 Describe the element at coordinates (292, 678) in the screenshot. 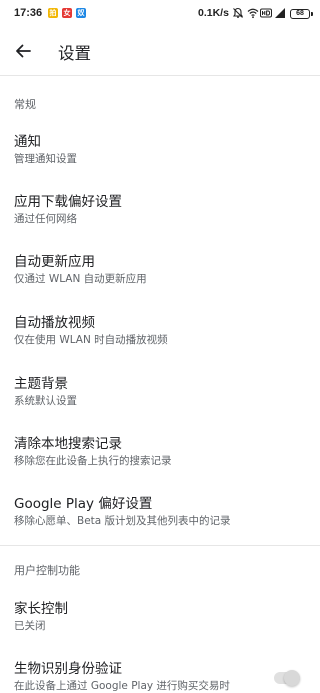

I see `toggle-thumb` at that location.